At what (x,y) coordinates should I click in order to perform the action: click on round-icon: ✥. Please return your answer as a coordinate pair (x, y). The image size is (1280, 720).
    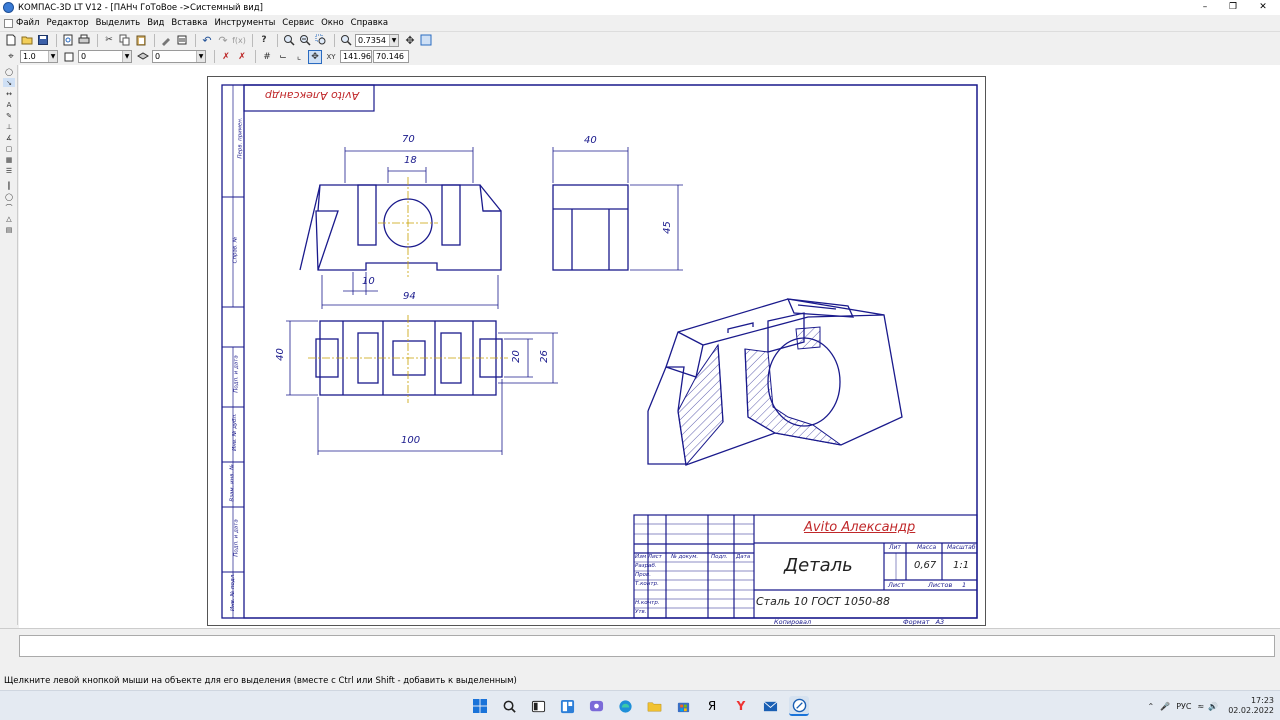
    Looking at the image, I should click on (315, 56).